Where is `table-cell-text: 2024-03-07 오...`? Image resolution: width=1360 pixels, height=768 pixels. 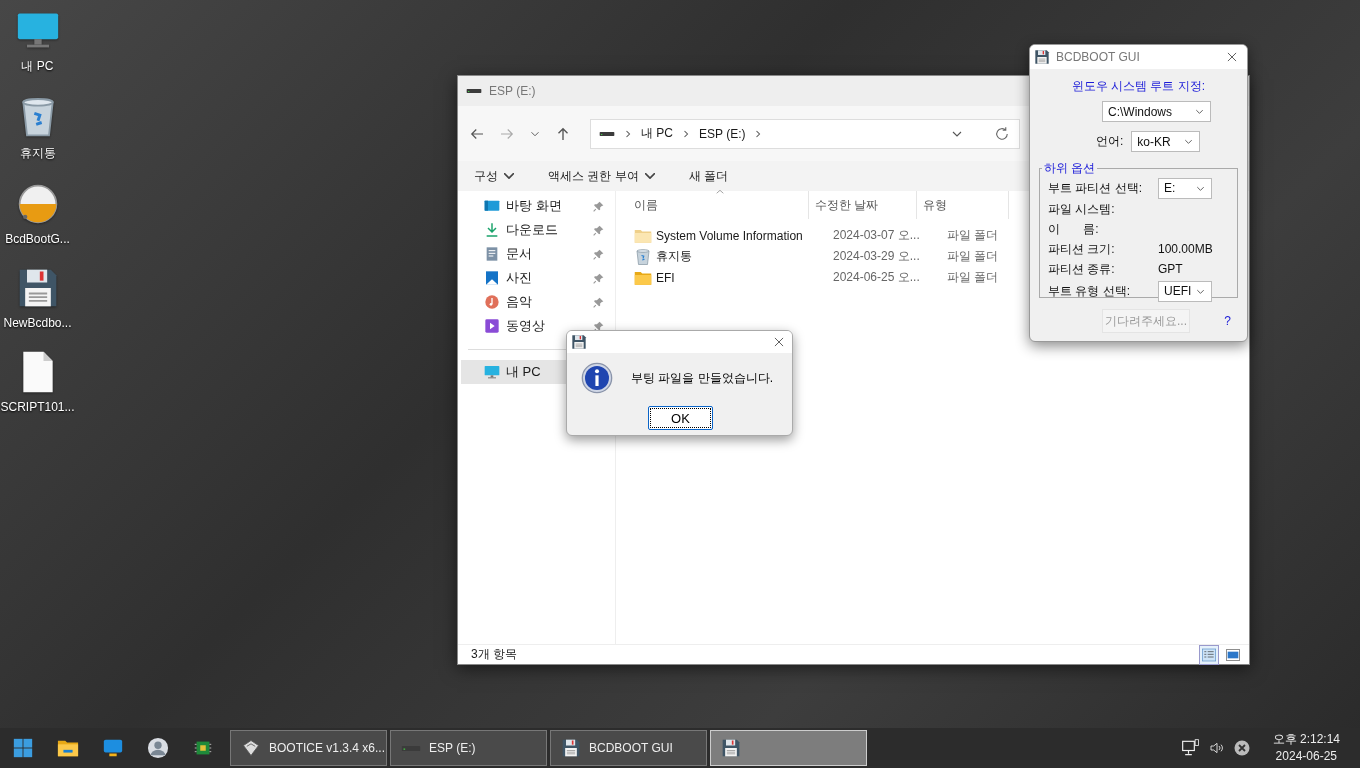 table-cell-text: 2024-03-07 오... is located at coordinates (876, 235).